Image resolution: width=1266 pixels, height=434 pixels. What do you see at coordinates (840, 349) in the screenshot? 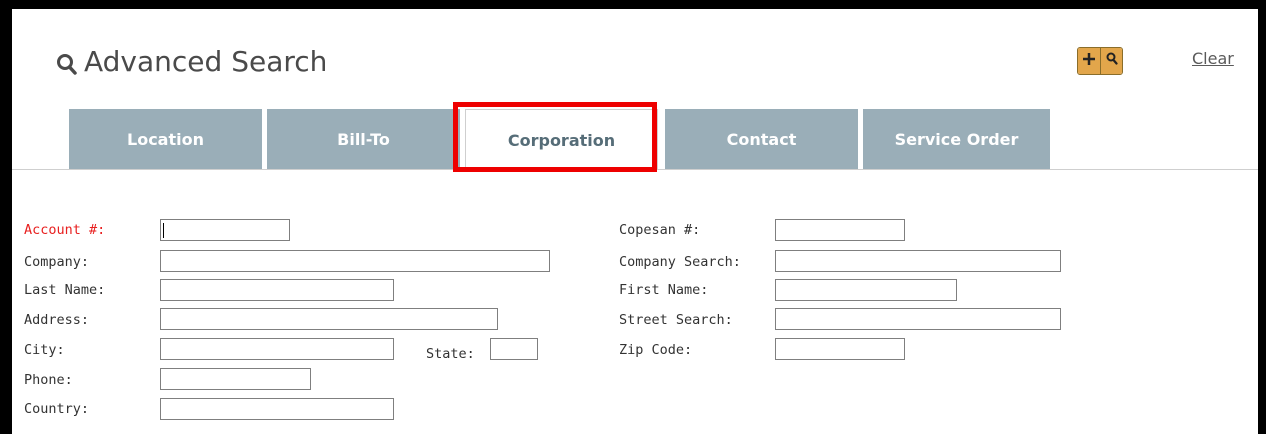
I see `zip-code-input` at bounding box center [840, 349].